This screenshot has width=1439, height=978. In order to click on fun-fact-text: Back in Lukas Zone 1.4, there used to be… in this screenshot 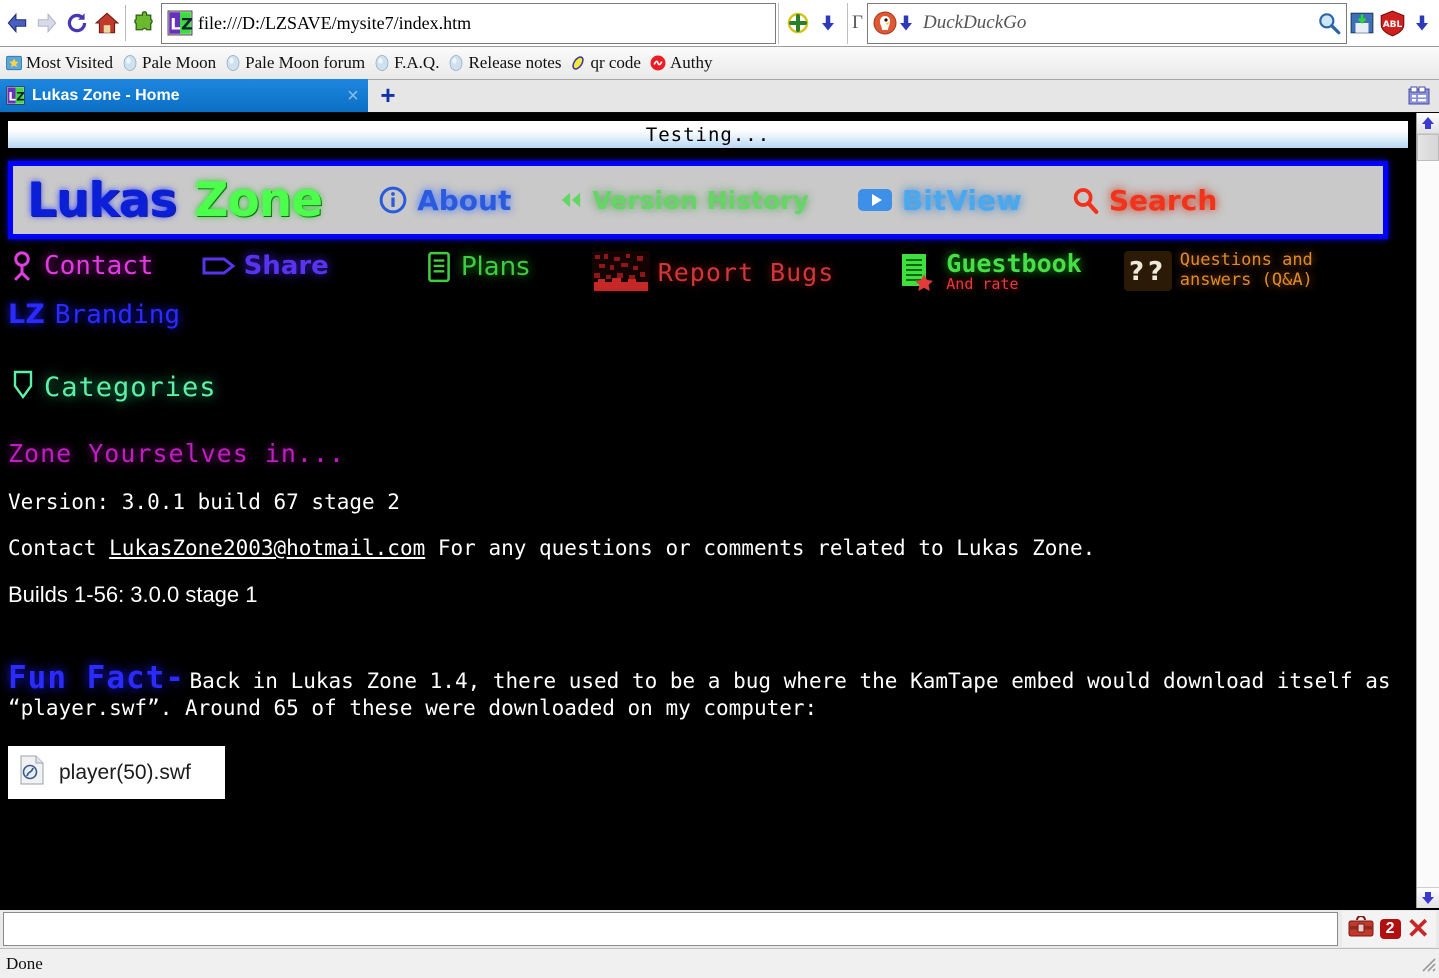, I will do `click(699, 694)`.